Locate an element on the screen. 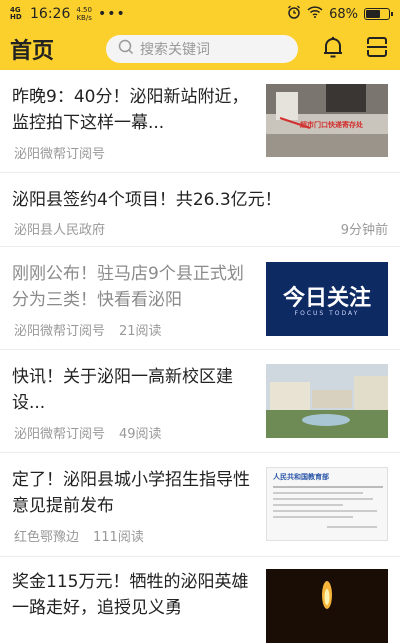  wifi-icon is located at coordinates (315, 14).